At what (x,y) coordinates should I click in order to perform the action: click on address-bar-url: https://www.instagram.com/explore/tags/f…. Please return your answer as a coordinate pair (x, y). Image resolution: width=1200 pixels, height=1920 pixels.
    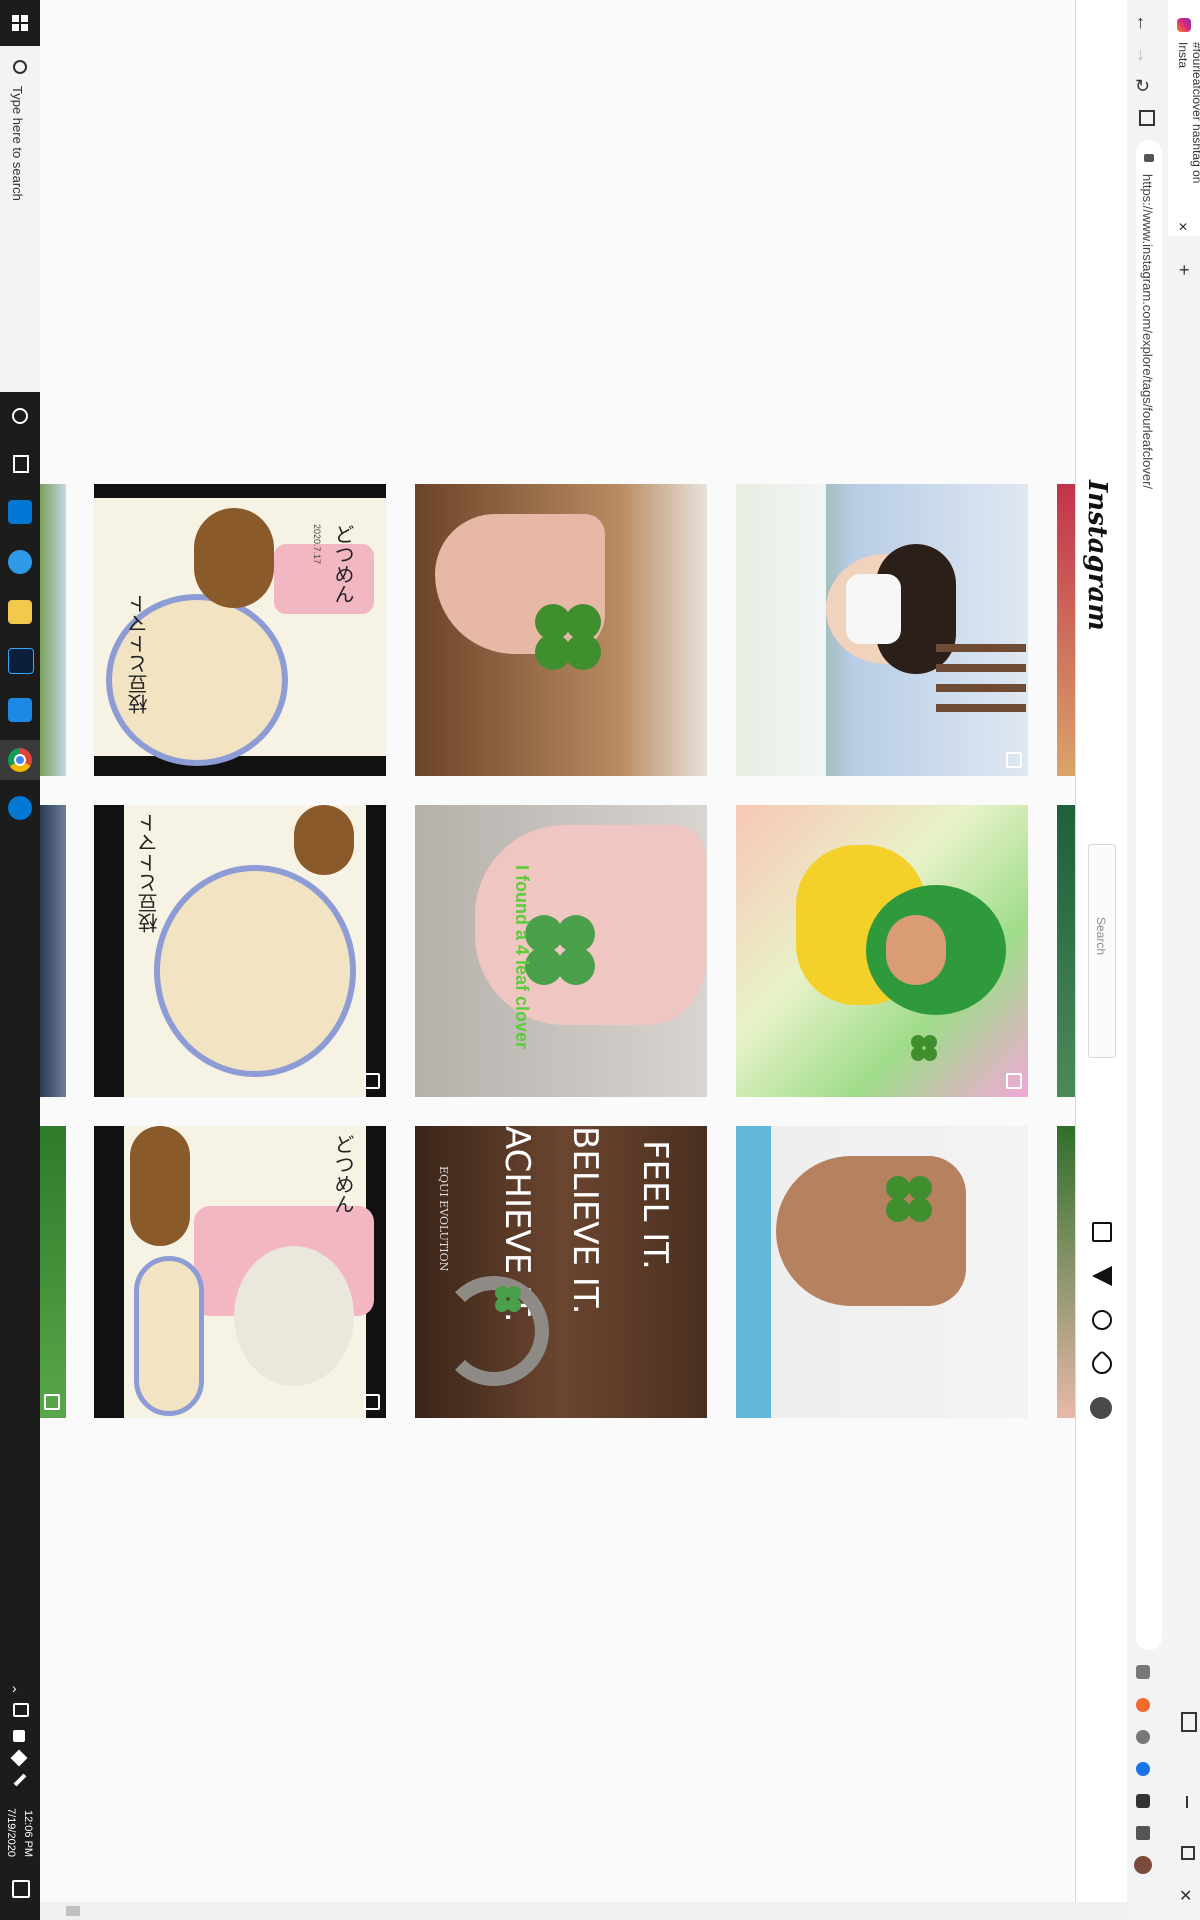
    Looking at the image, I should click on (1147, 332).